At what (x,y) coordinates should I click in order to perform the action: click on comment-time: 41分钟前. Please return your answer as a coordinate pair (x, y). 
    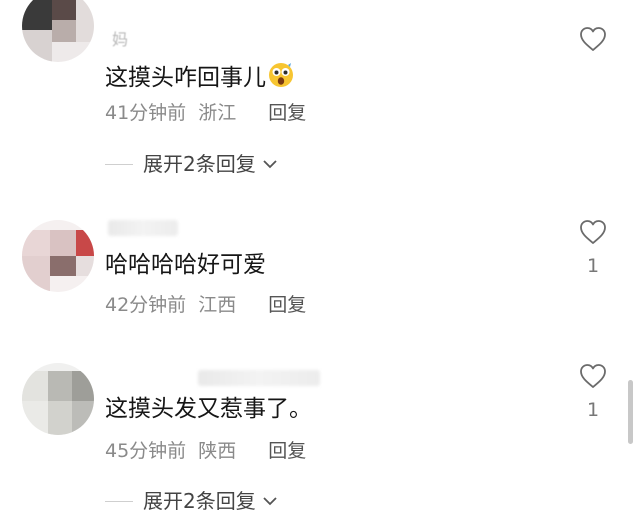
    Looking at the image, I should click on (146, 113).